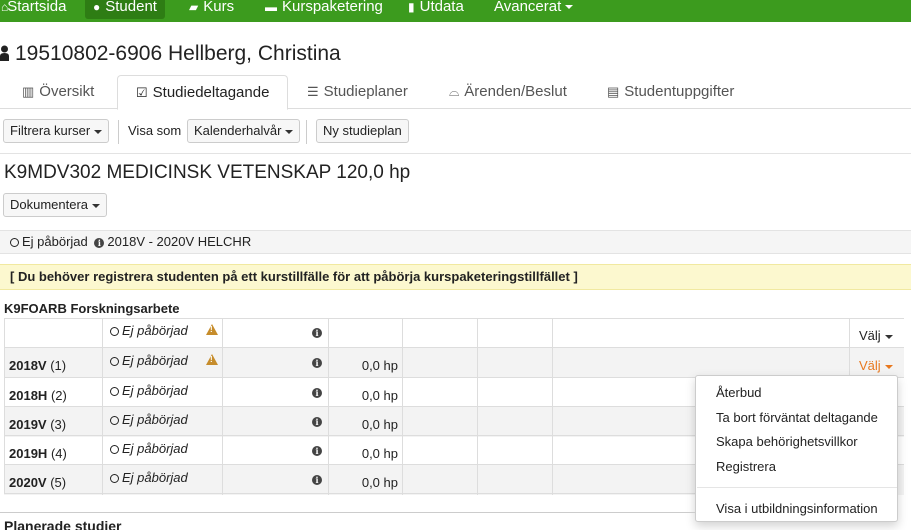 This screenshot has height=530, width=911. I want to click on list-icon: ☰, so click(313, 91).